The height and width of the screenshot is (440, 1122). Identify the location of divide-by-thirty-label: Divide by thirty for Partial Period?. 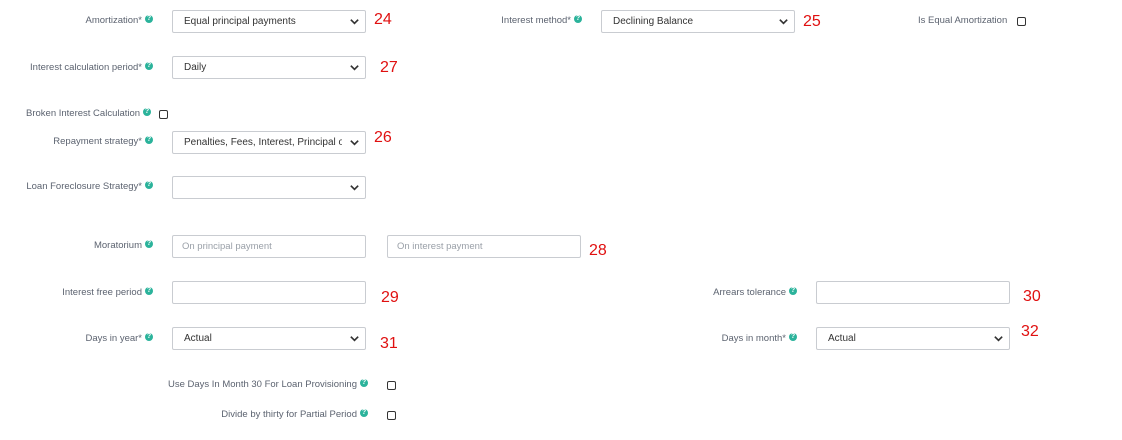
(294, 414).